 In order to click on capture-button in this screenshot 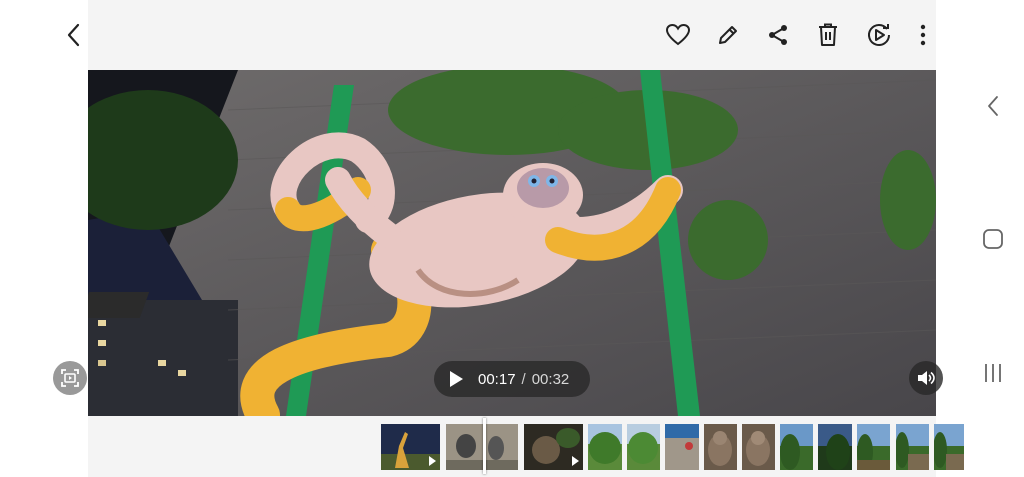, I will do `click(70, 378)`.